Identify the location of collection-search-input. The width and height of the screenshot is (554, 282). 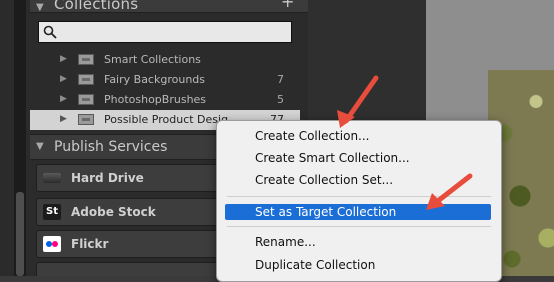
(165, 32).